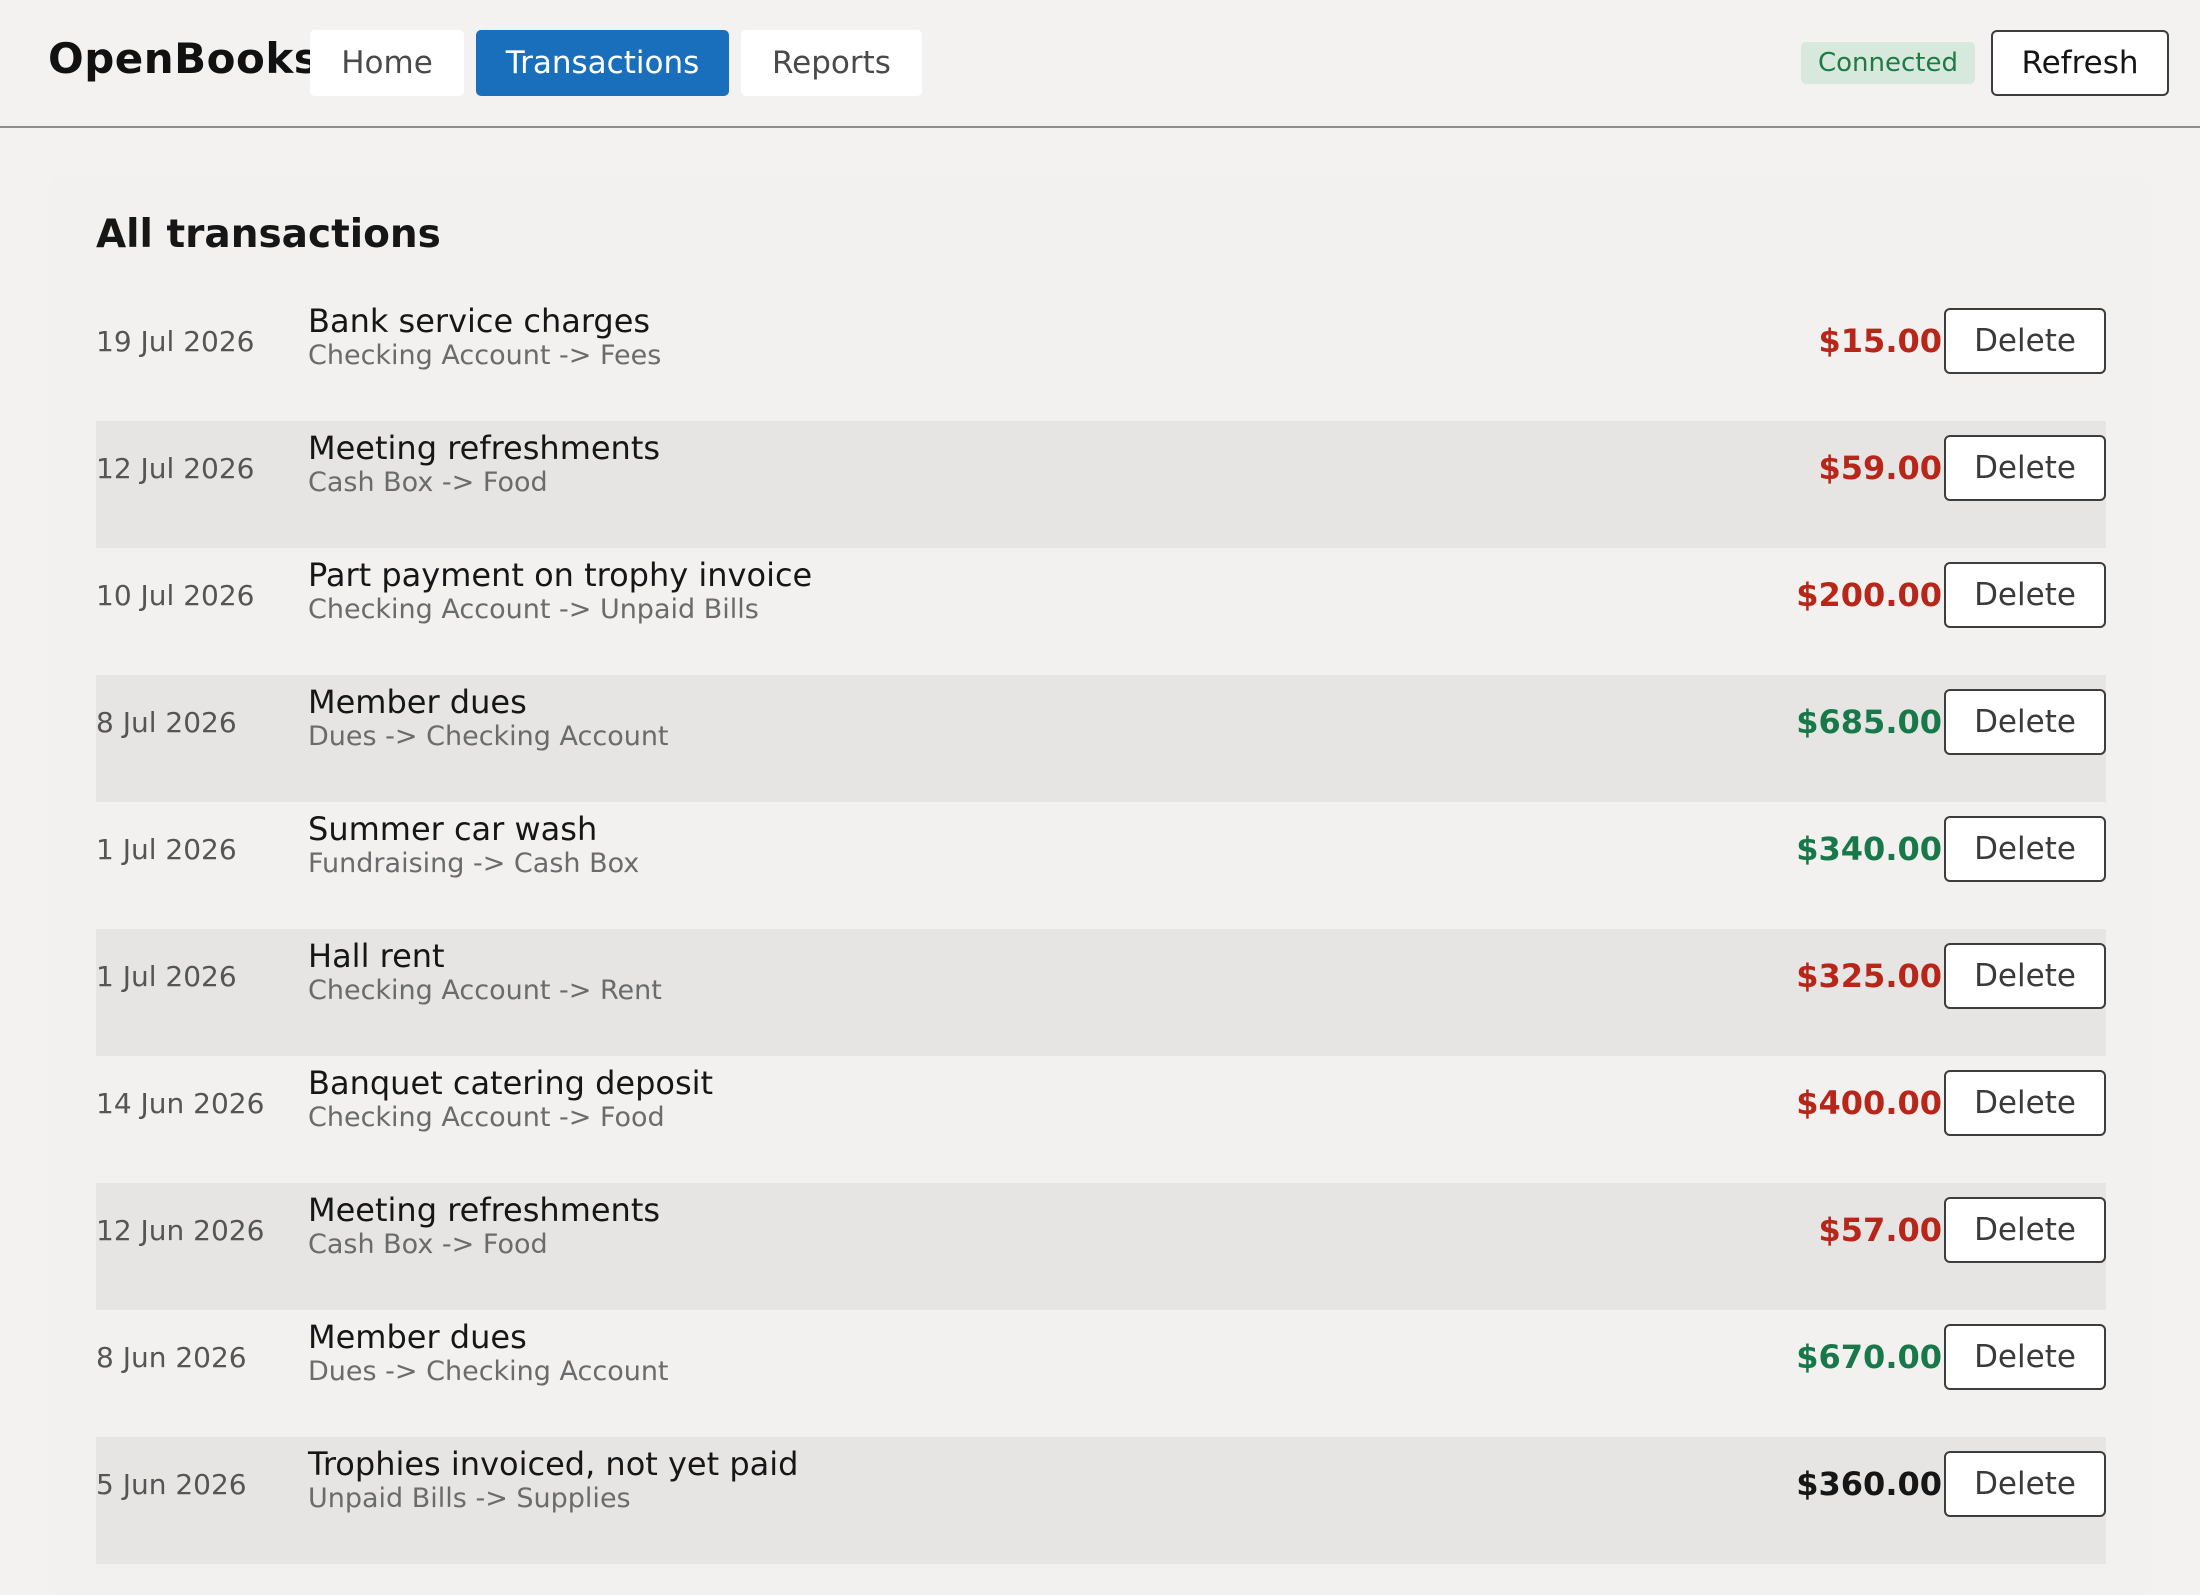  What do you see at coordinates (1880, 341) in the screenshot?
I see `transaction-amount: $15.00` at bounding box center [1880, 341].